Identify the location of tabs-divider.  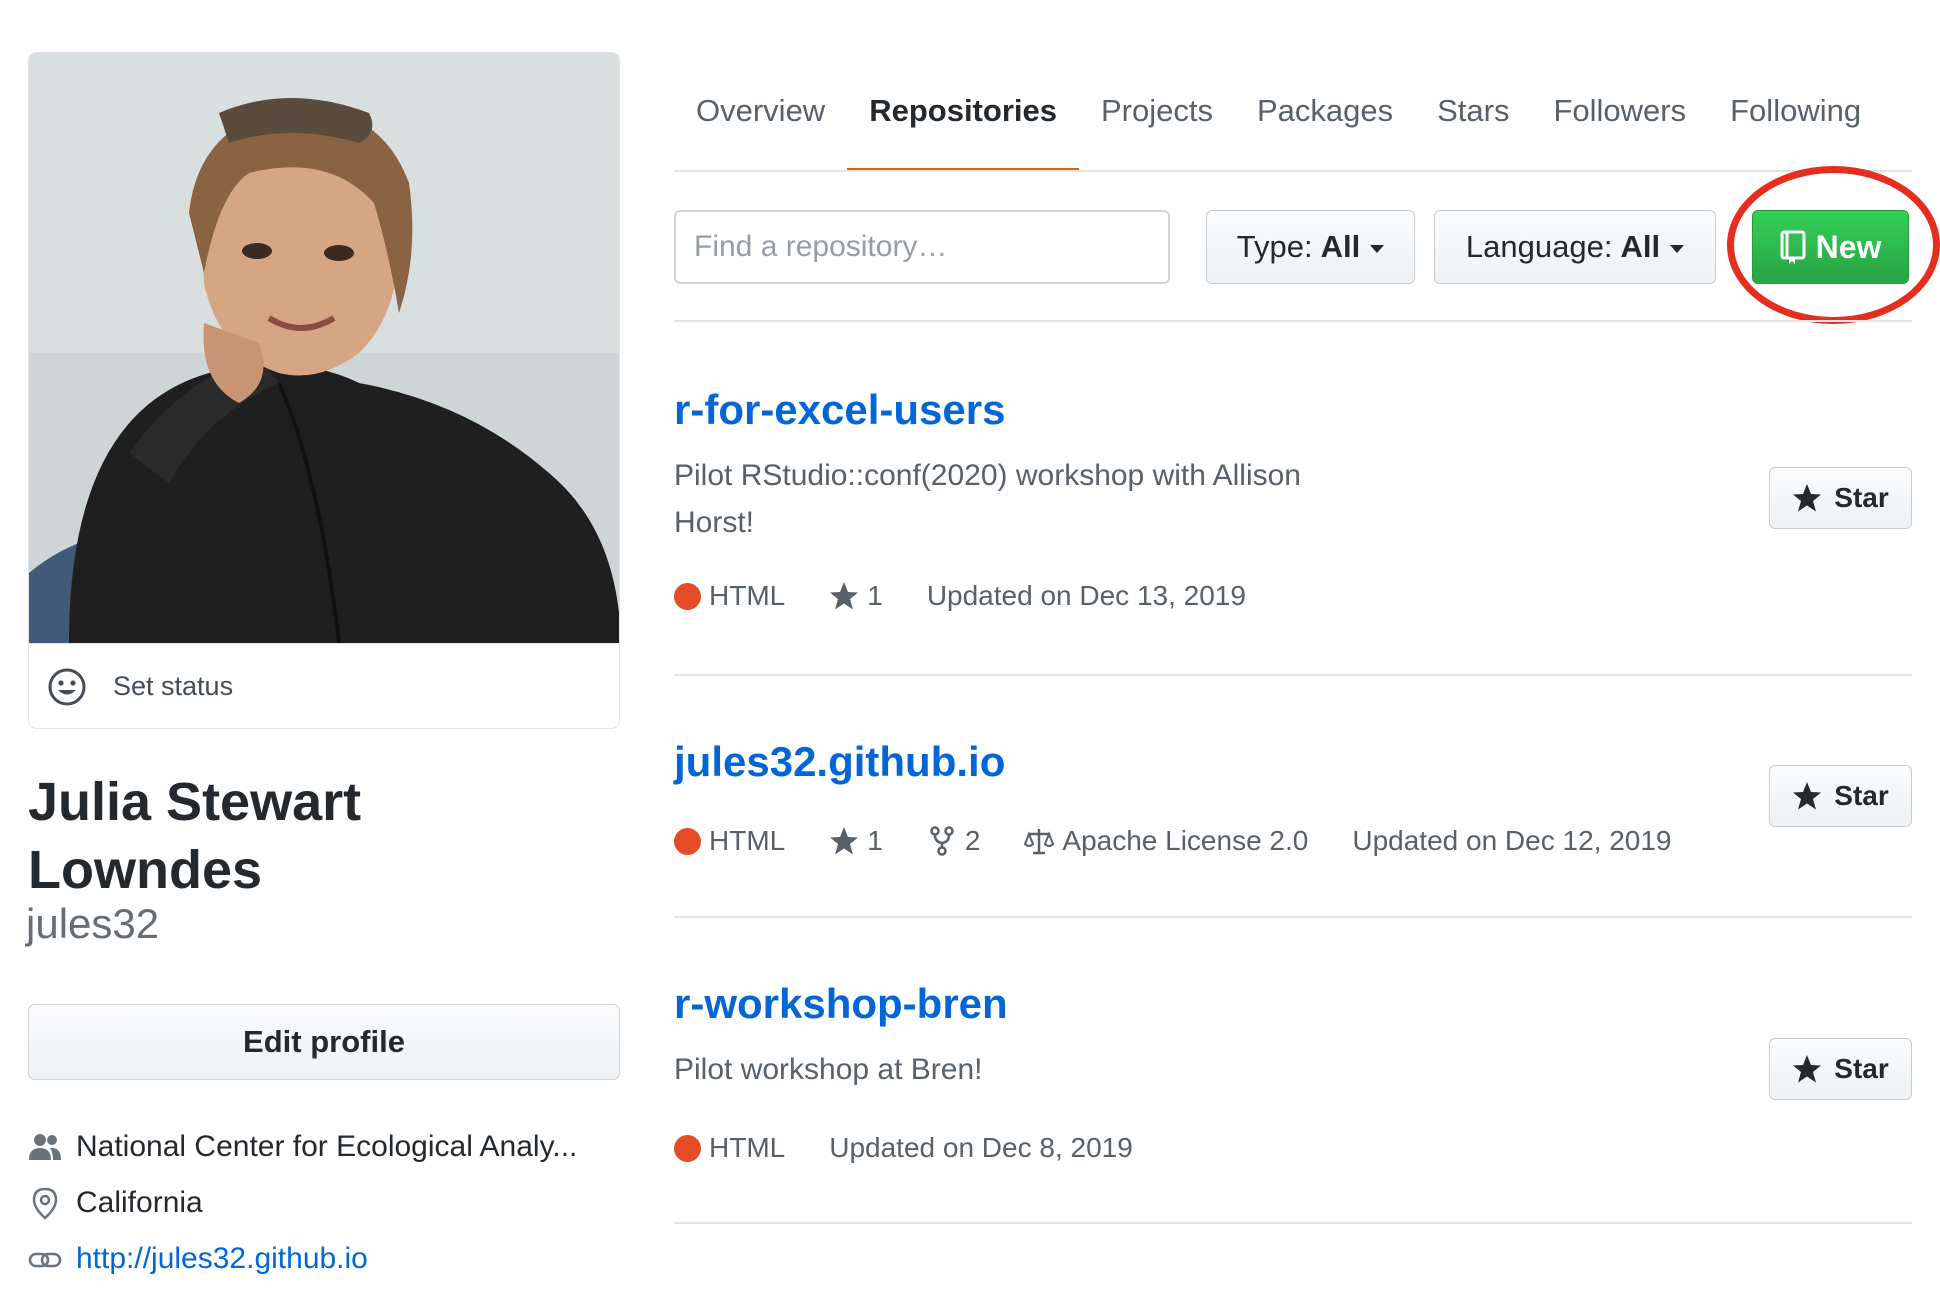
(1293, 171).